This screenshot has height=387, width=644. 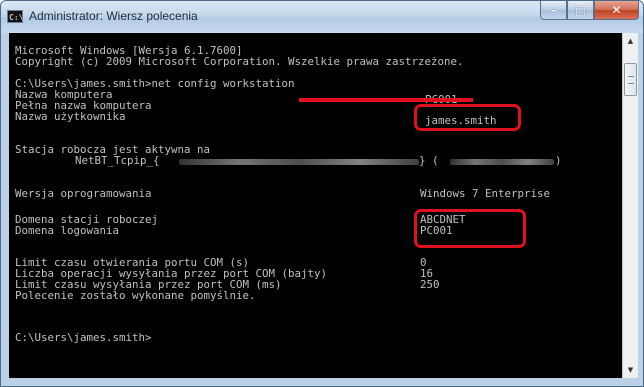 I want to click on user-name-highlight, so click(x=467, y=117).